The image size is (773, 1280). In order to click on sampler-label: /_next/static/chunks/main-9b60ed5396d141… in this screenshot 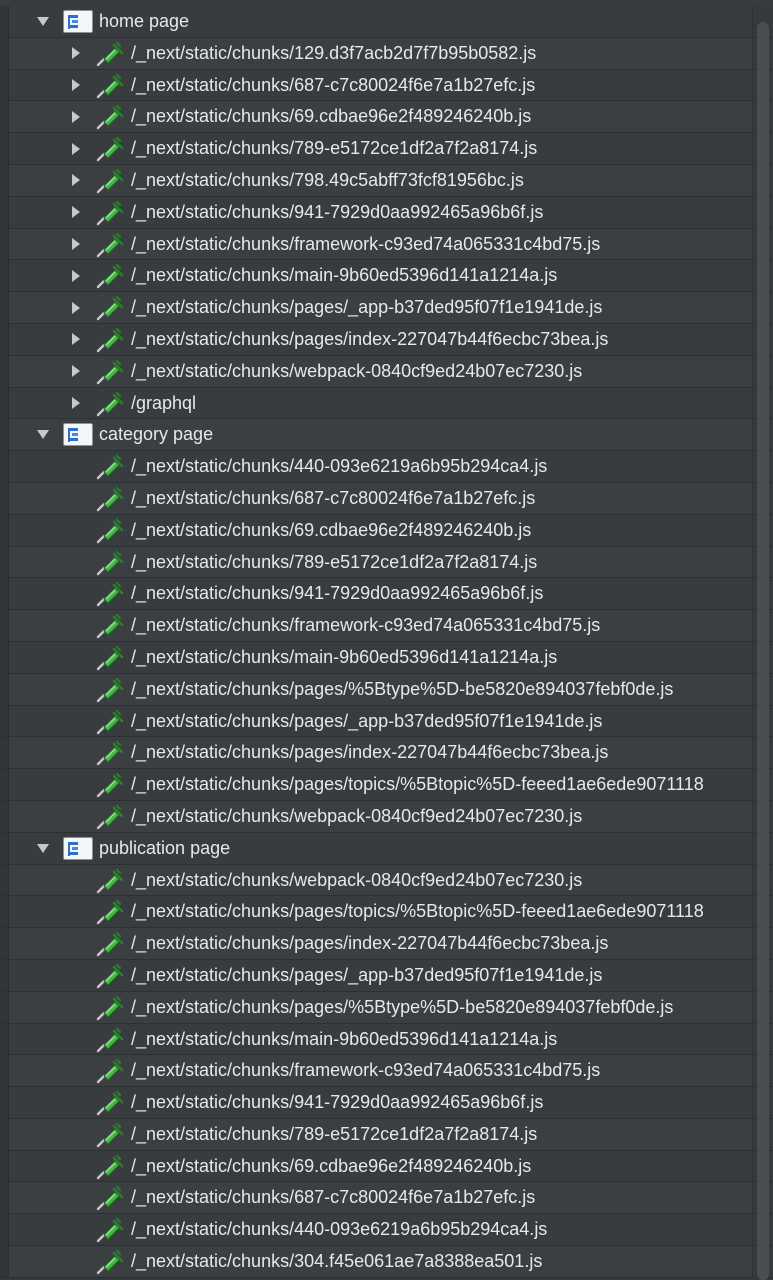, I will do `click(344, 275)`.